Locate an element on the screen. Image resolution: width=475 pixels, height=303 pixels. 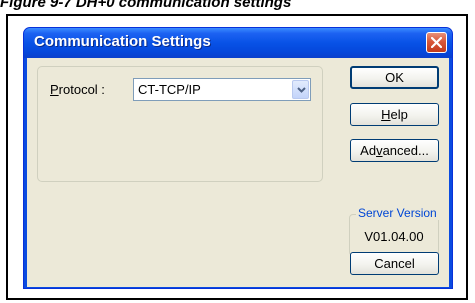
help-button-rest: elp is located at coordinates (399, 114).